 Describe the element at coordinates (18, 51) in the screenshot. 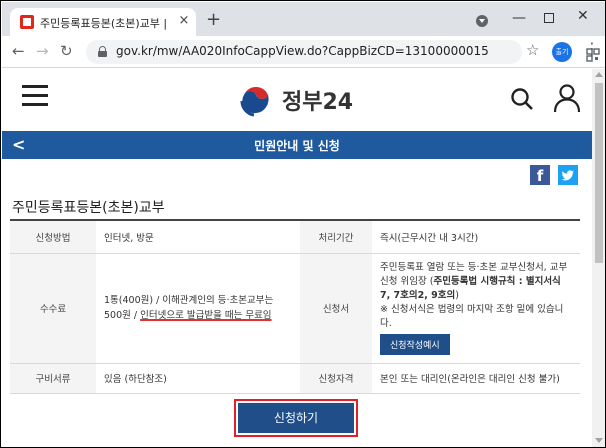

I see `back-arrow-icon: ←` at that location.